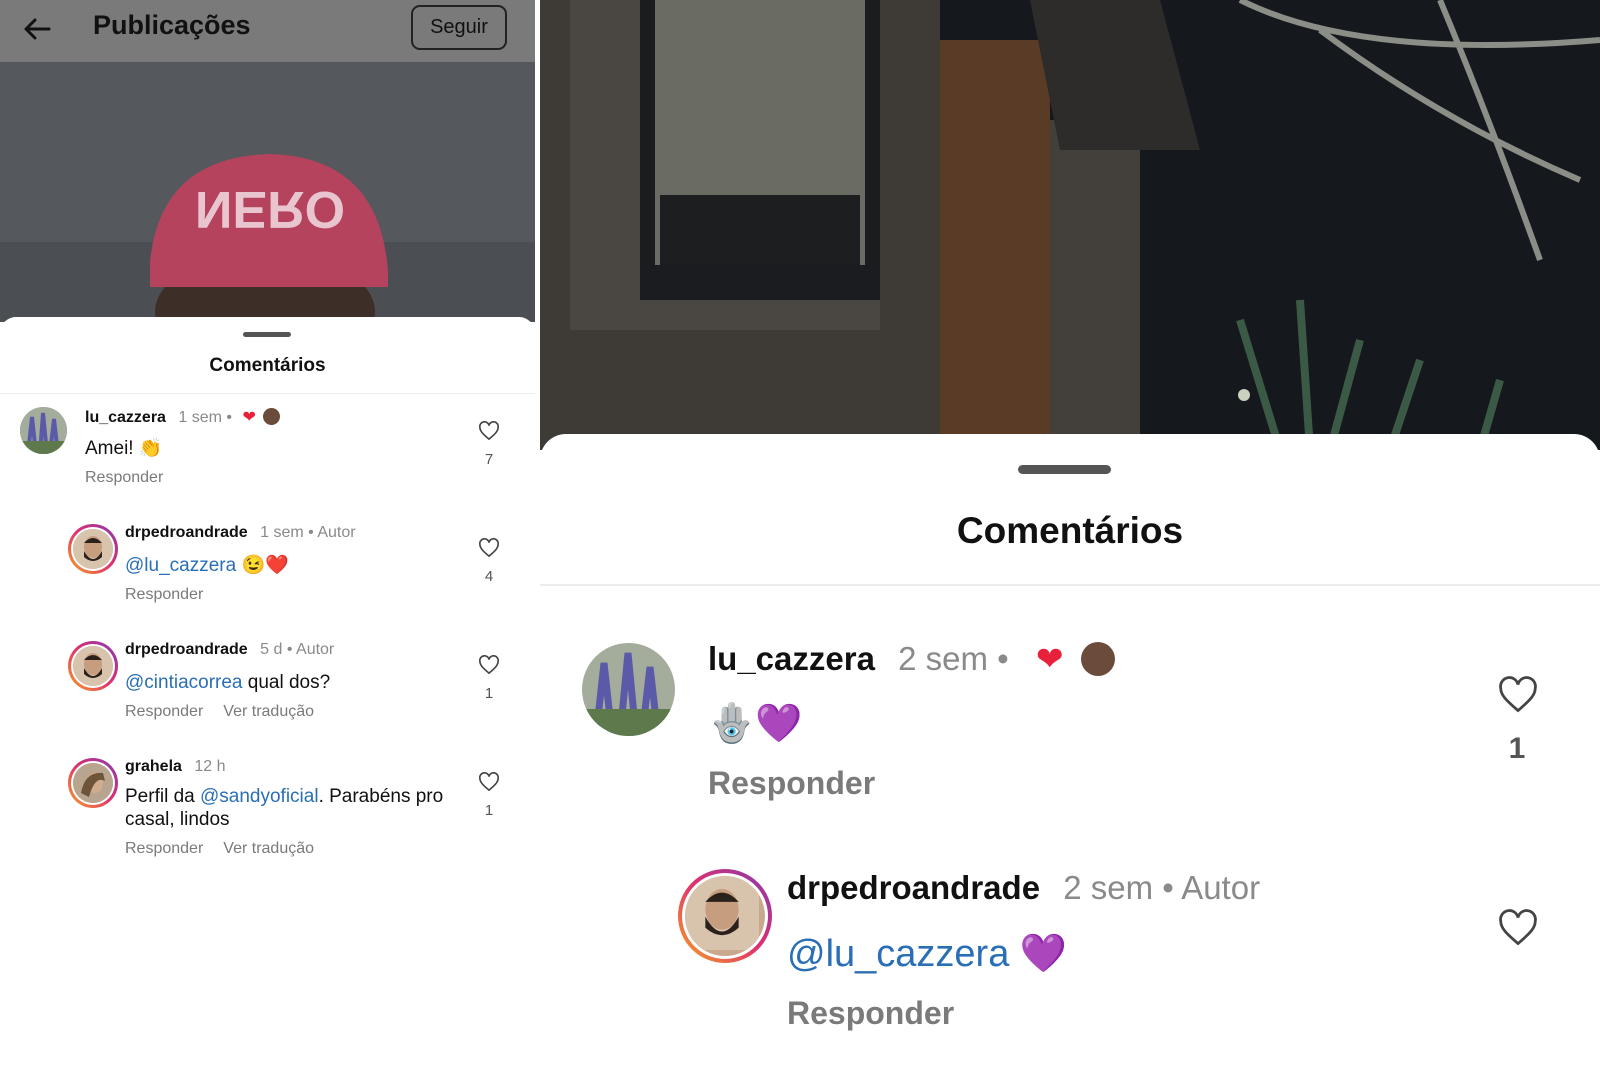 This screenshot has height=1089, width=1600. What do you see at coordinates (270, 209) in the screenshot?
I see `cap-text: NERO` at bounding box center [270, 209].